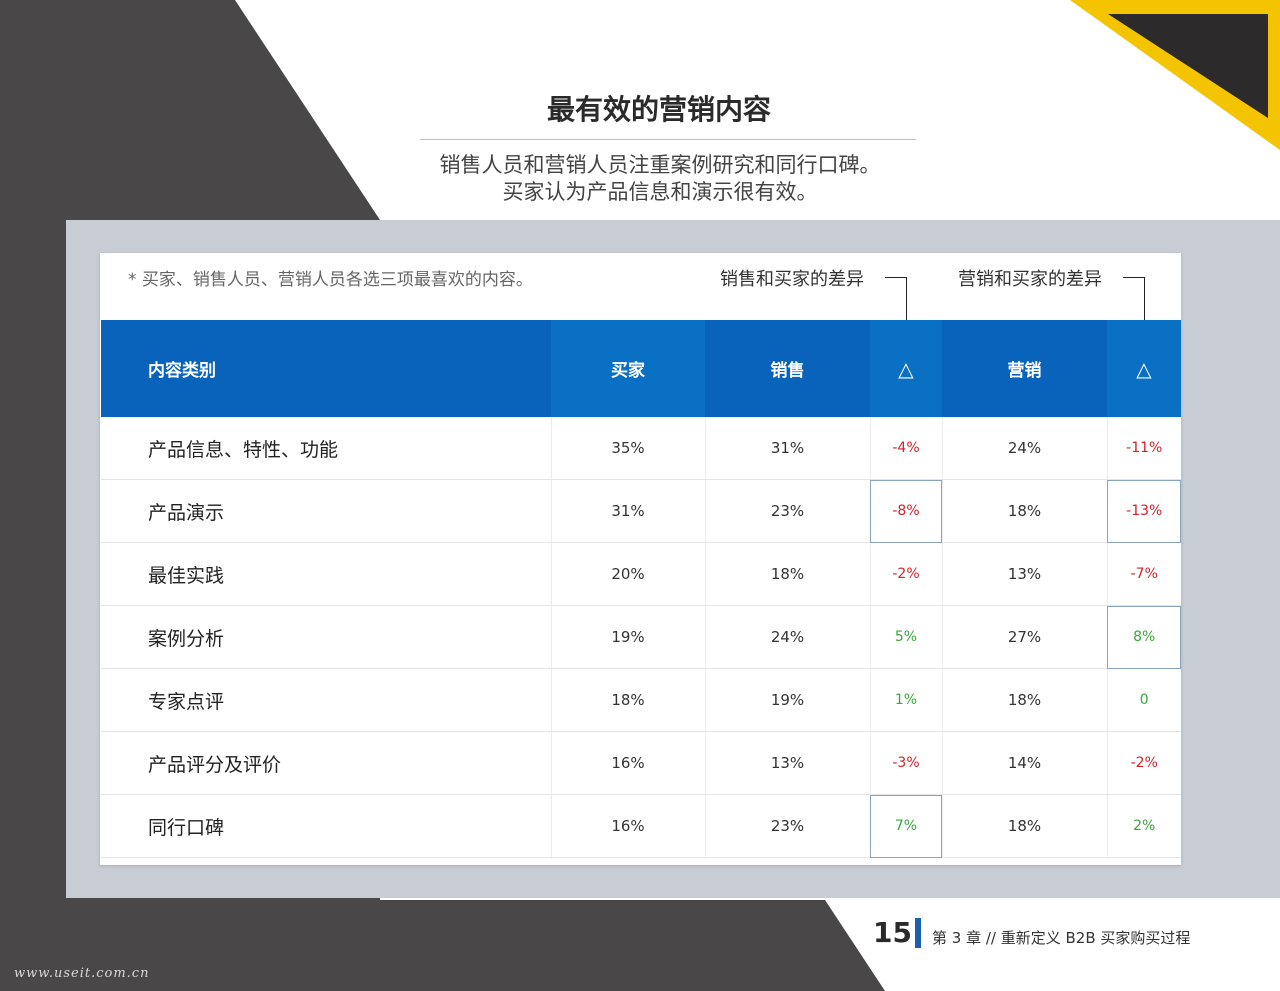 The image size is (1280, 991). Describe the element at coordinates (1143, 763) in the screenshot. I see `marketing-delta: -2%` at that location.